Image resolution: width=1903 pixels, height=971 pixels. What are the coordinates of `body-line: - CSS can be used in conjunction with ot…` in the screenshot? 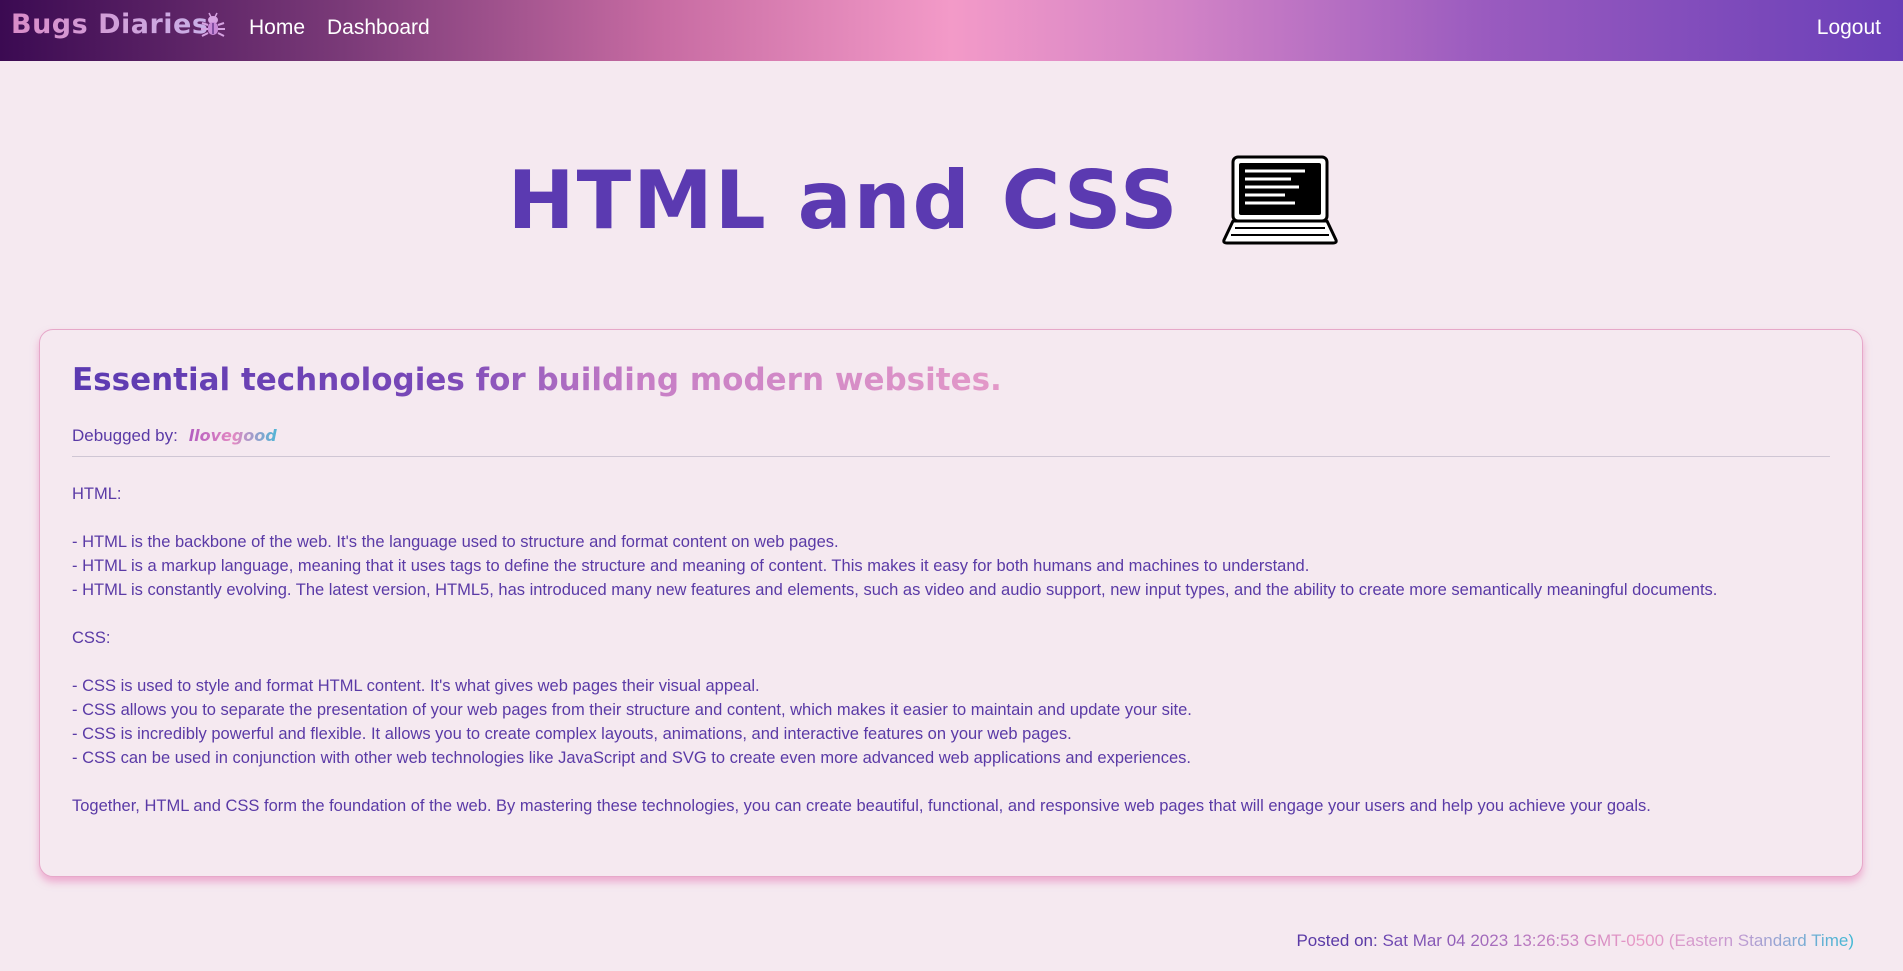 It's located at (631, 758).